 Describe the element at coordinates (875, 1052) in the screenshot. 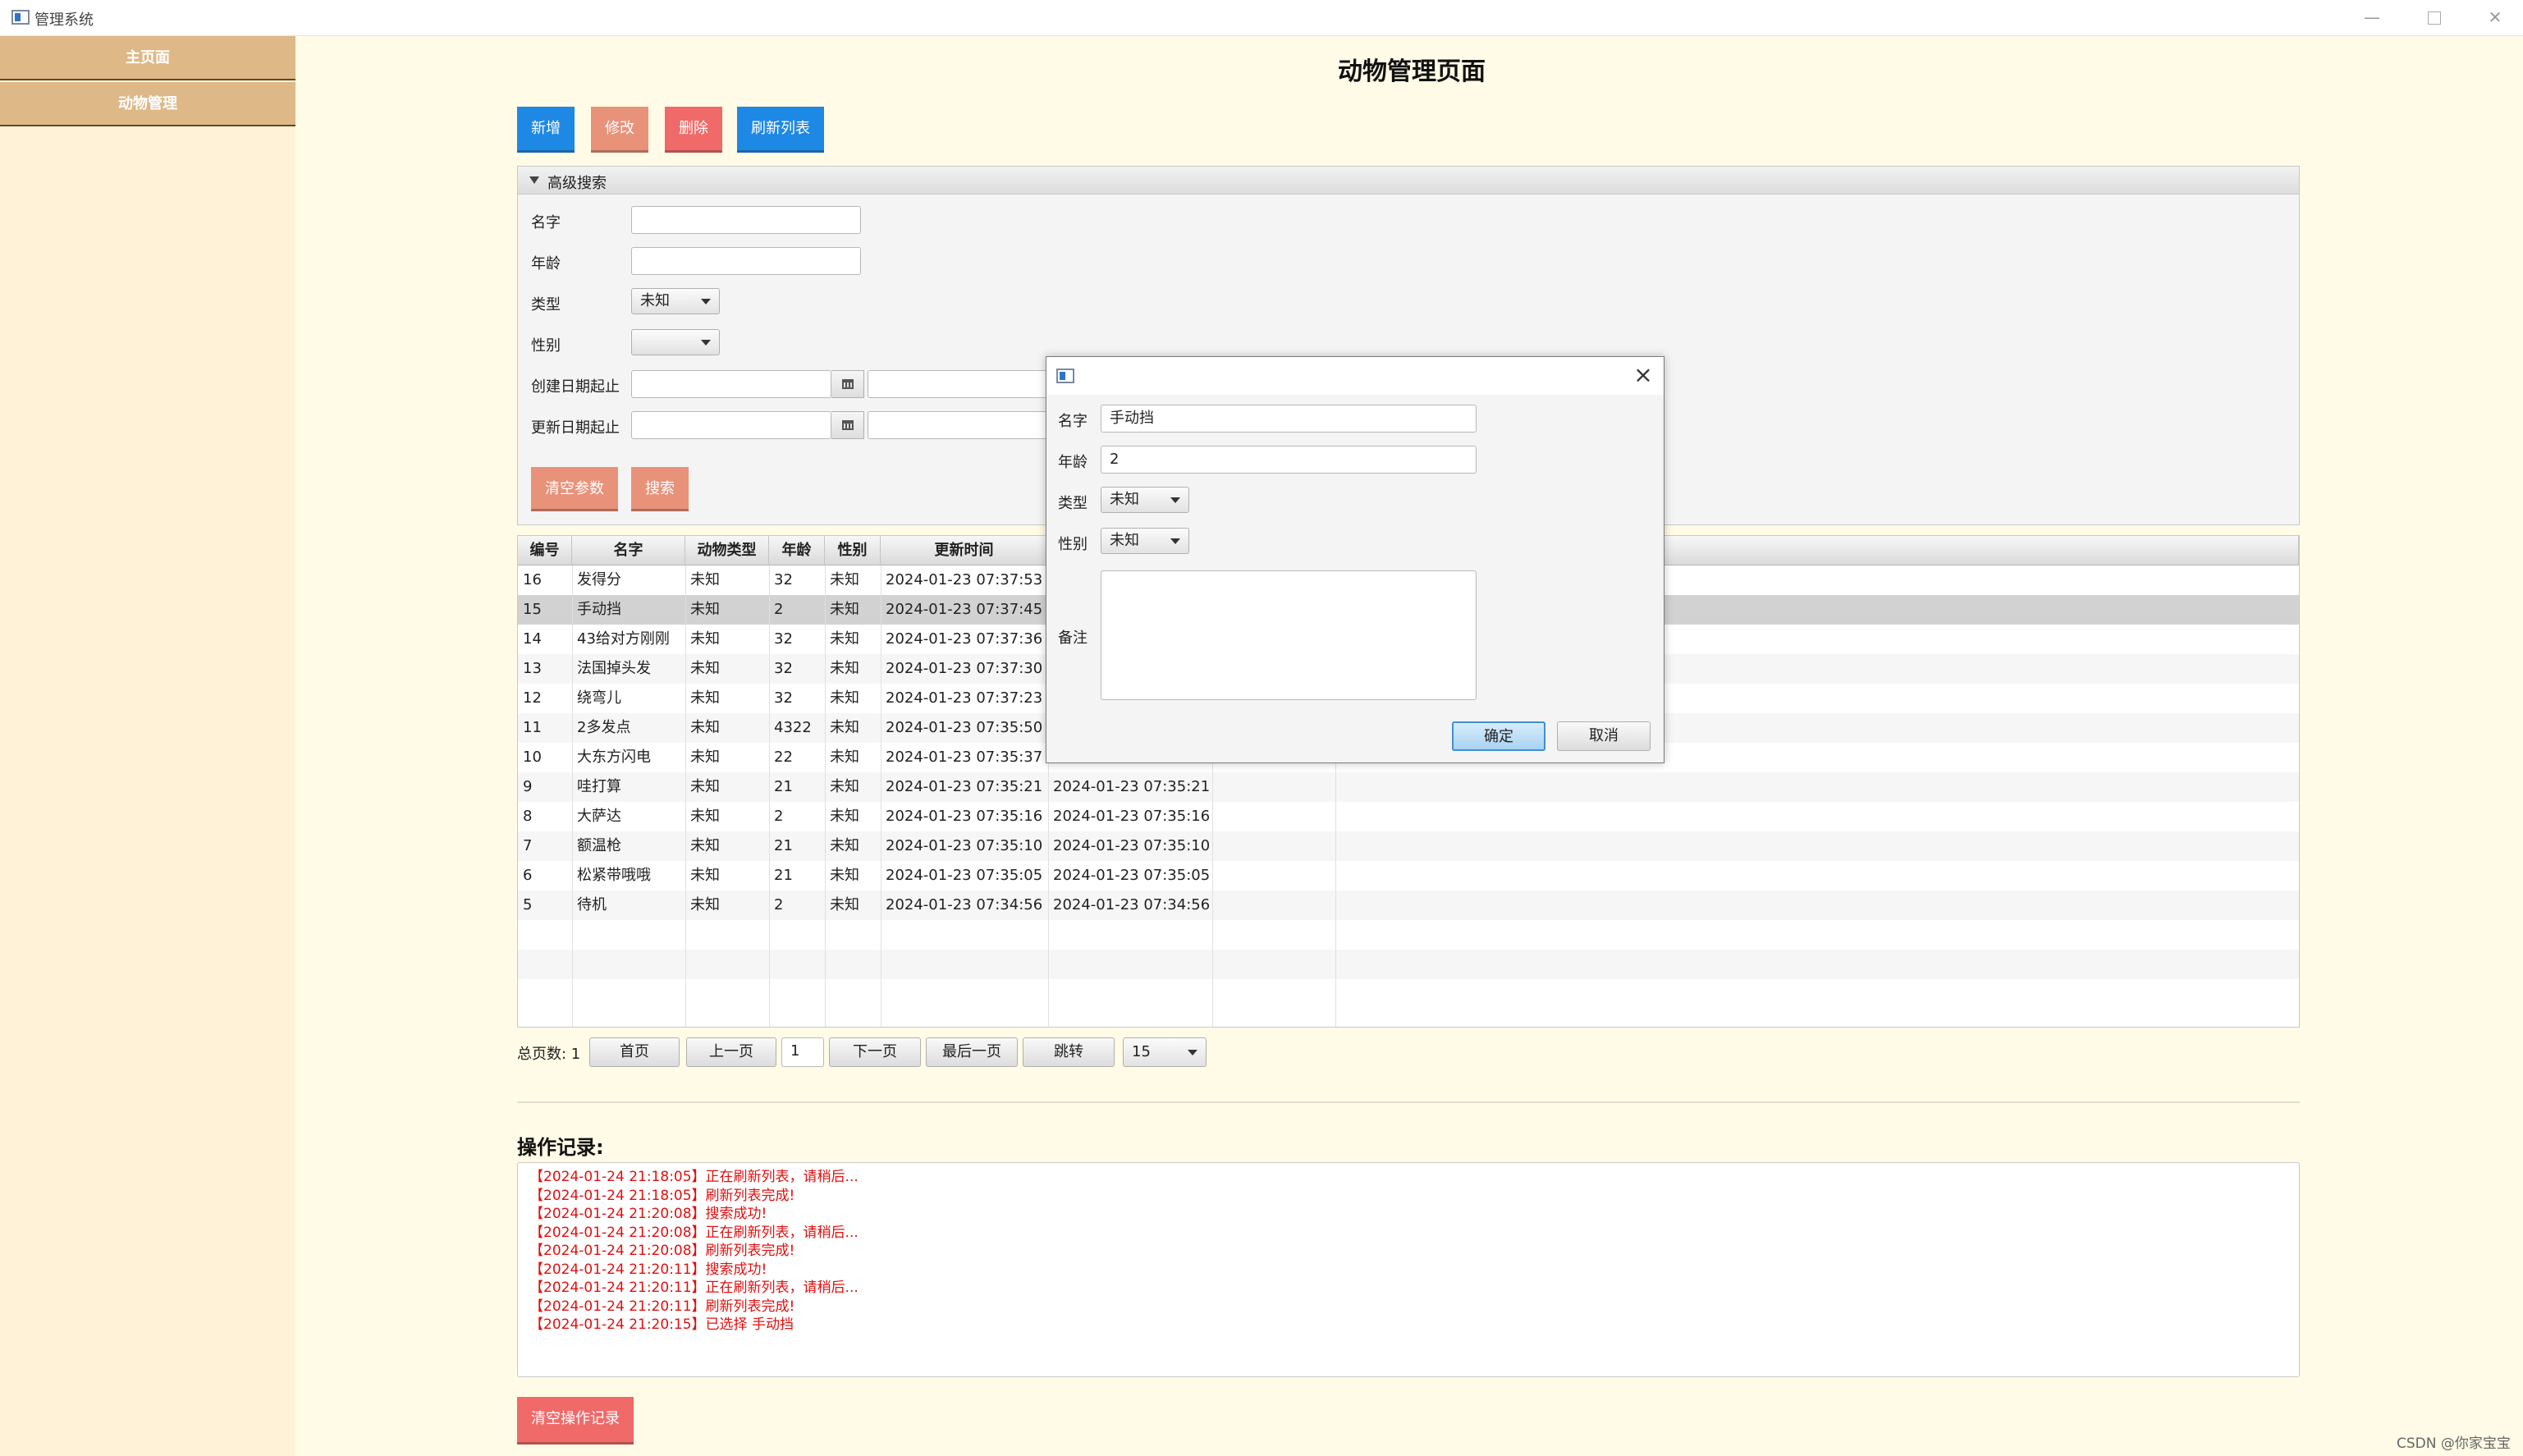

I see `next-page-button: 下一页` at that location.